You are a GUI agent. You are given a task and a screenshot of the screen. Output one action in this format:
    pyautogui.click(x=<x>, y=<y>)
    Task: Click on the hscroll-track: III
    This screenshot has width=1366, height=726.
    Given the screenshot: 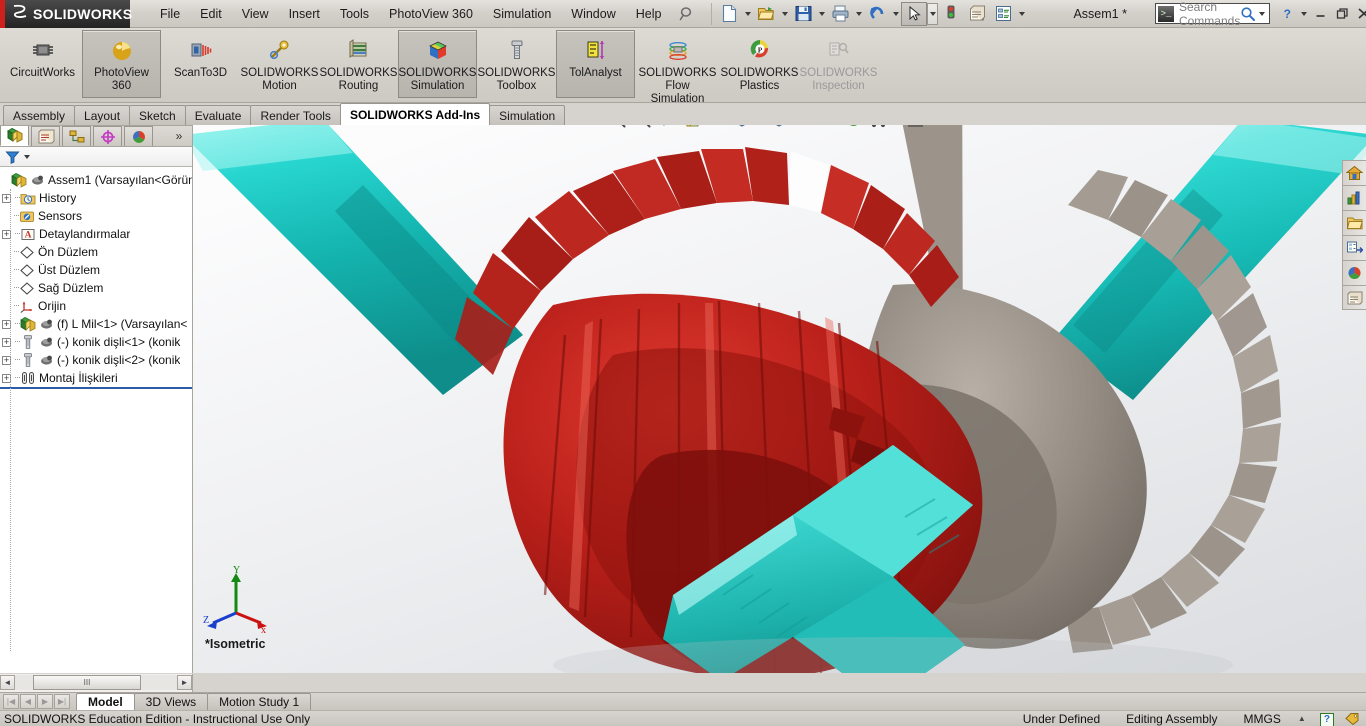 What is the action you would take?
    pyautogui.click(x=96, y=682)
    